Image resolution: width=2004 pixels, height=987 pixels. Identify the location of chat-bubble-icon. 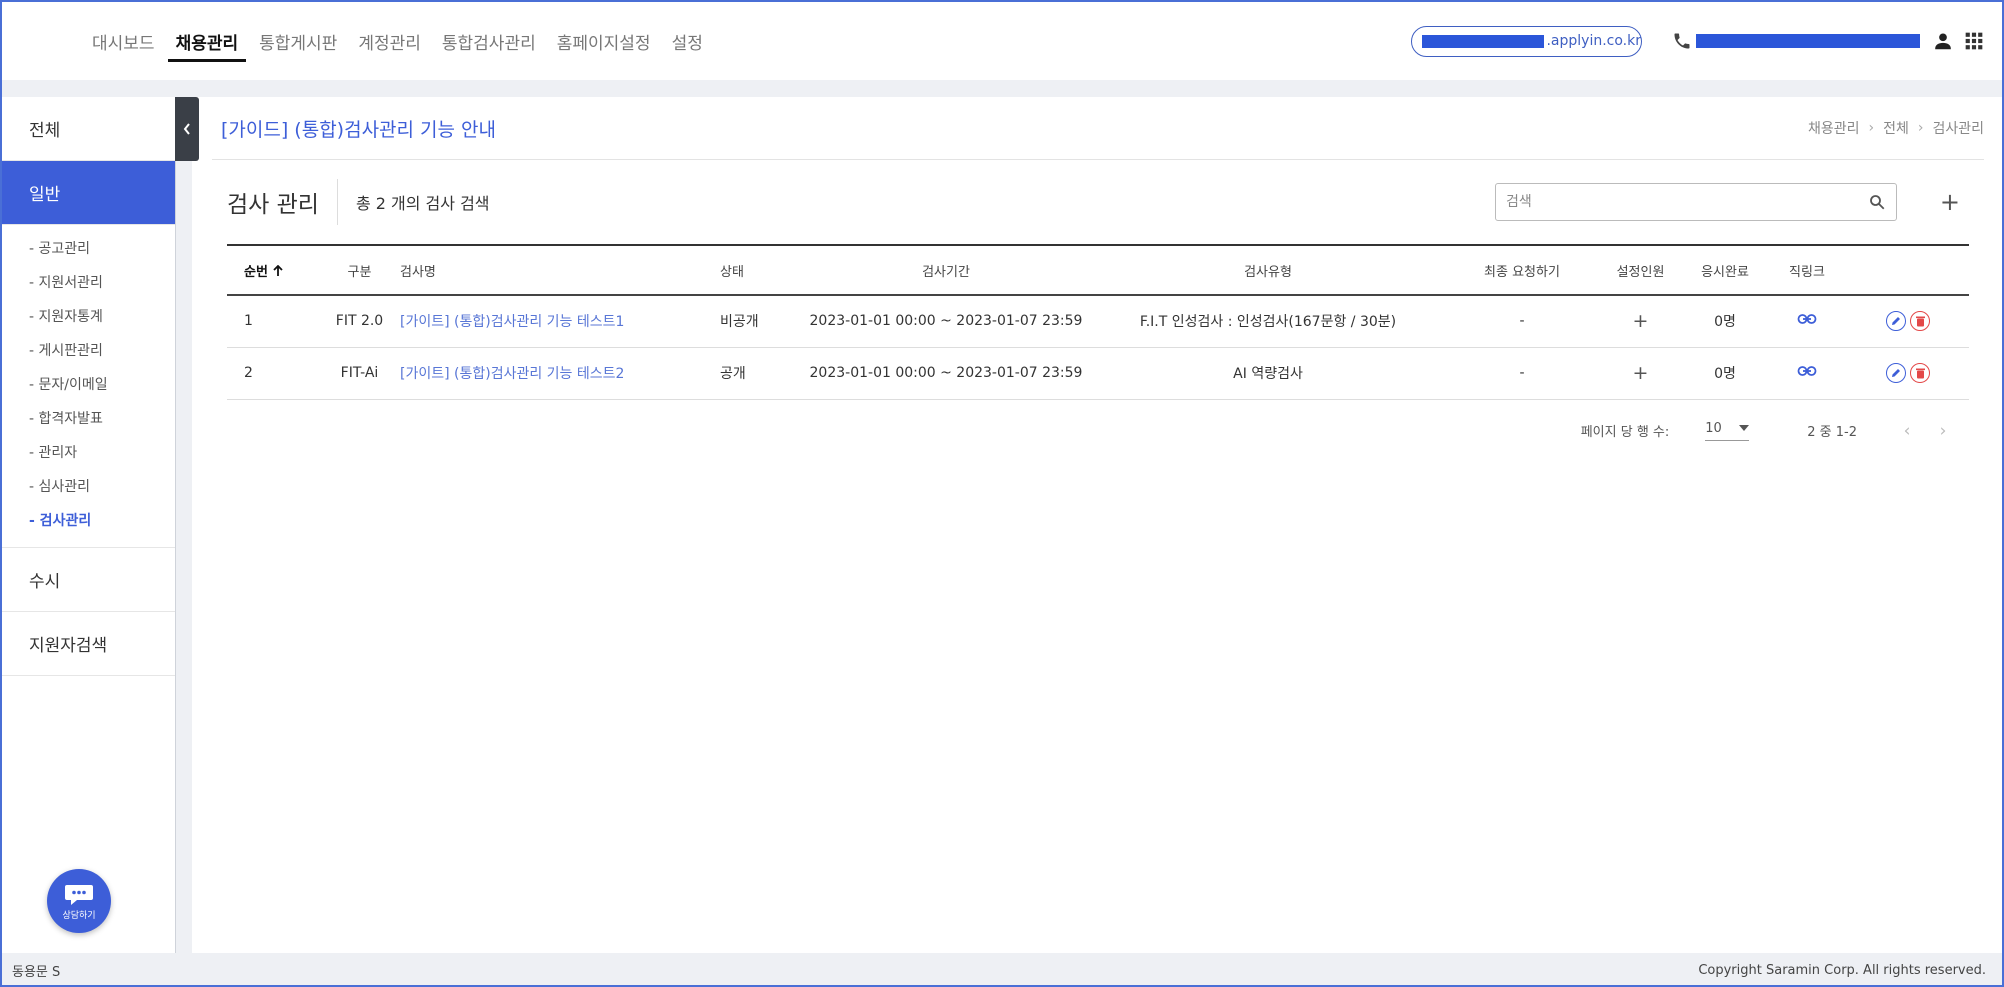
(79, 894).